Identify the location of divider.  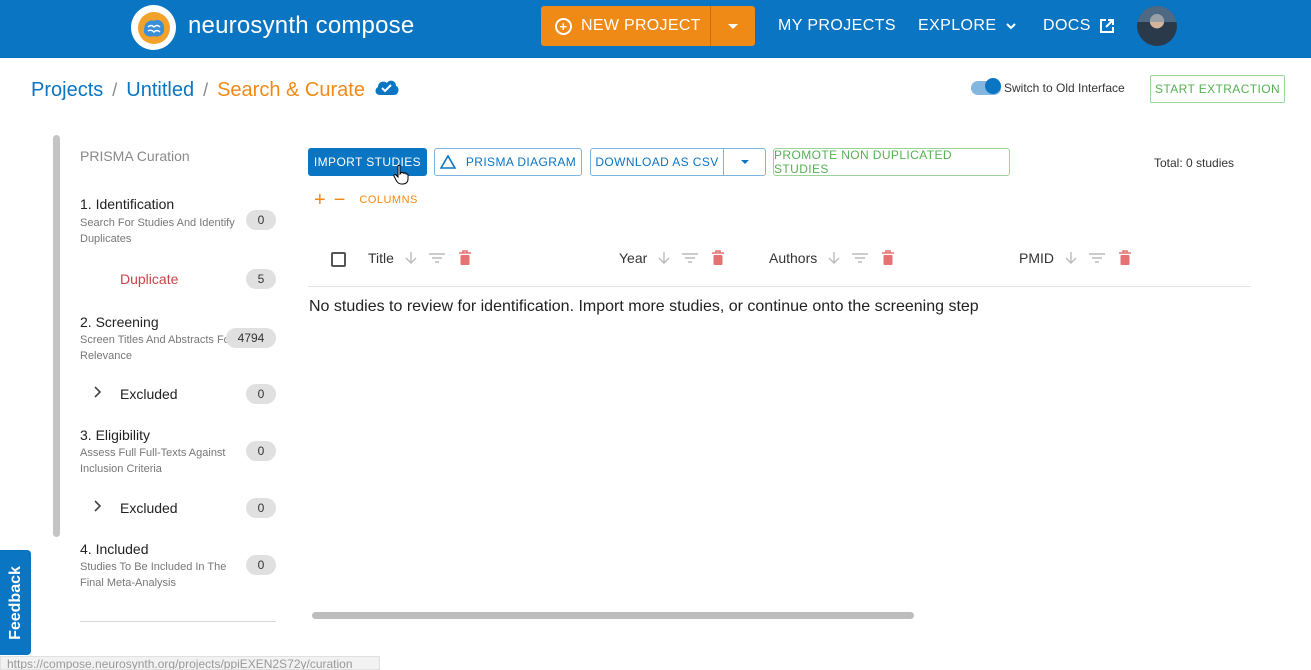
(178, 621).